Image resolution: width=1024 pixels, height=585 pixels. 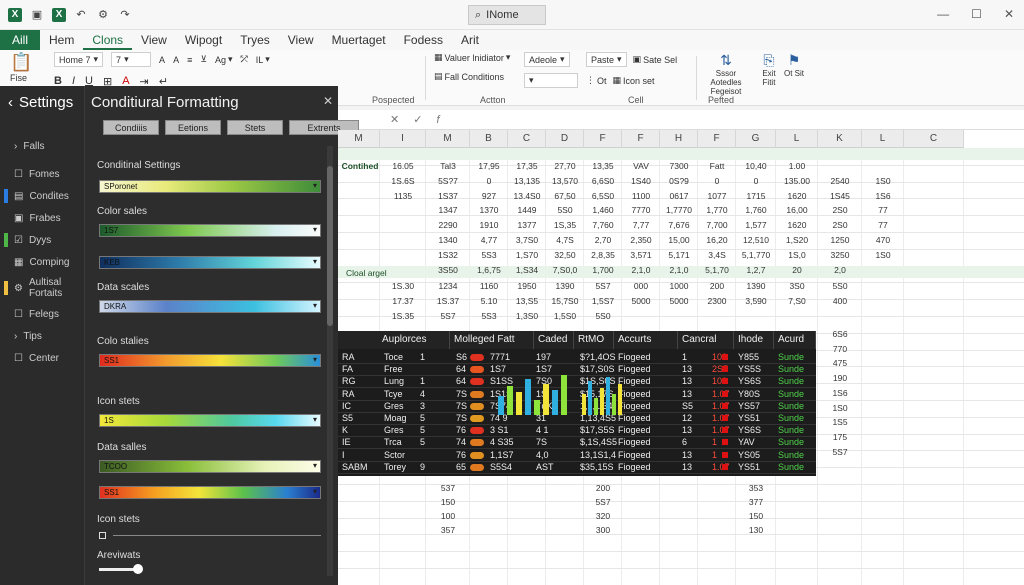 I want to click on paste-dropdown: Paste ▾, so click(x=606, y=59).